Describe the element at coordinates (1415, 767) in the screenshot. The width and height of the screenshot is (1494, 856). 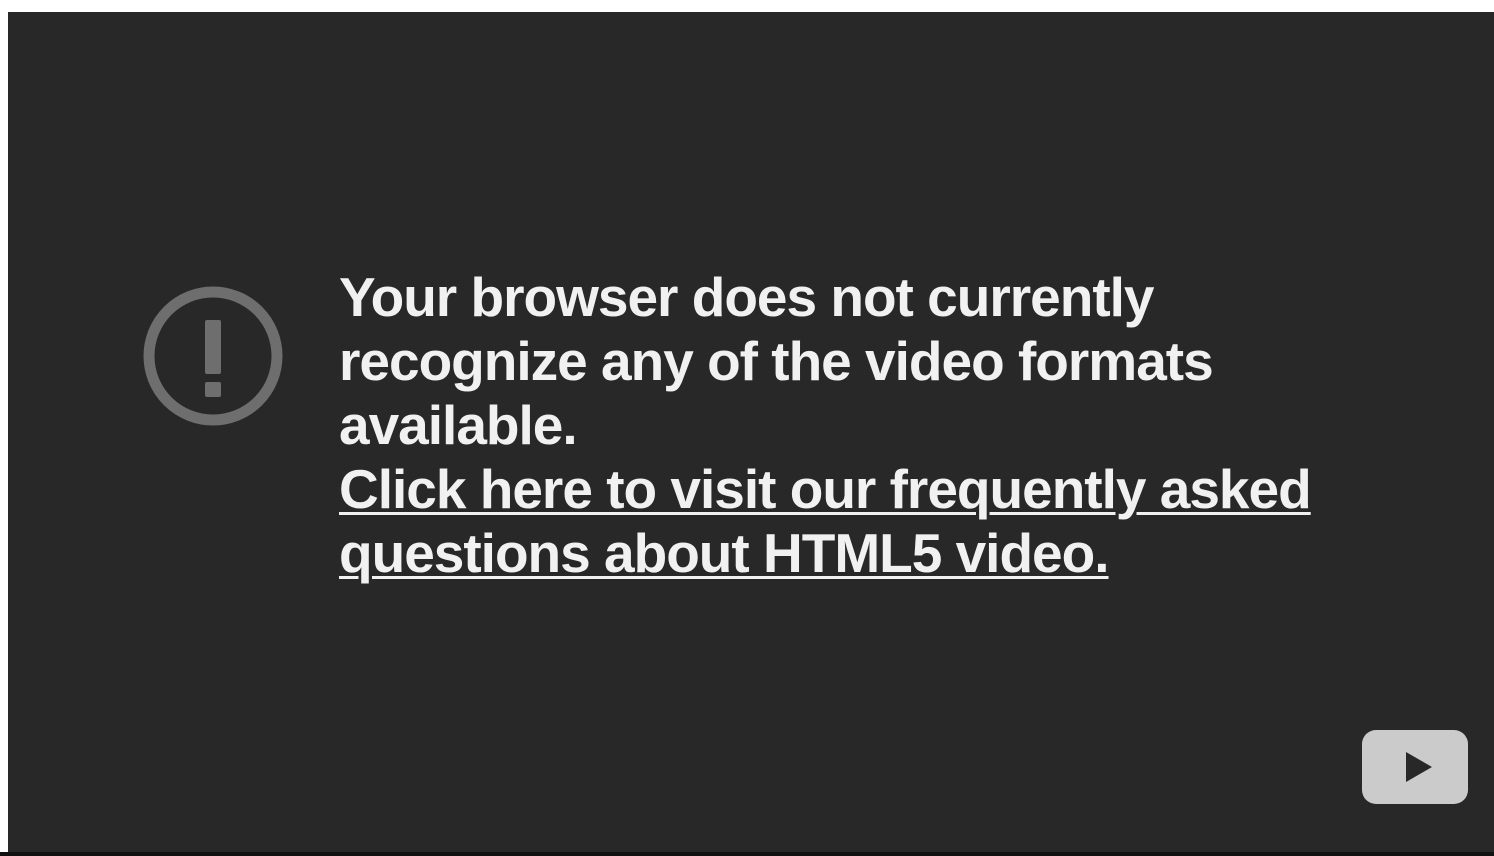
I see `youtube-play-icon` at that location.